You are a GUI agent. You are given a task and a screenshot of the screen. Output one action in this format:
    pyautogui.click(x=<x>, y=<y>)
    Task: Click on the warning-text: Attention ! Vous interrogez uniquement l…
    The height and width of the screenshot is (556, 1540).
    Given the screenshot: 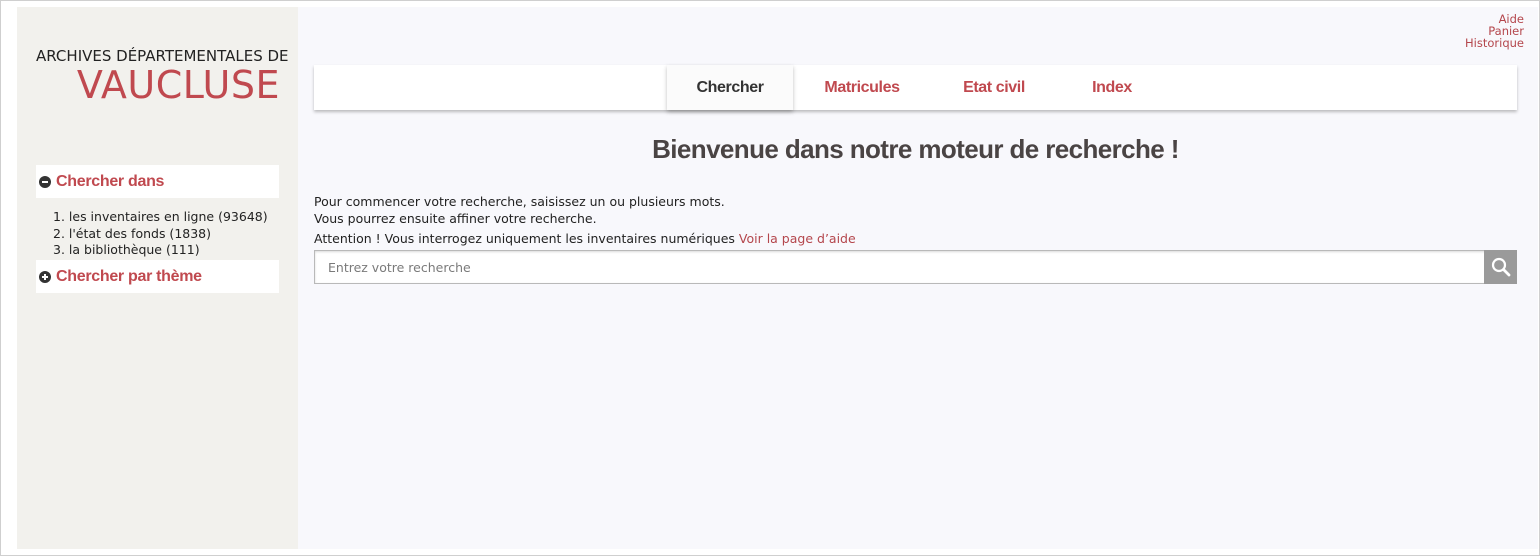 What is the action you would take?
    pyautogui.click(x=585, y=238)
    